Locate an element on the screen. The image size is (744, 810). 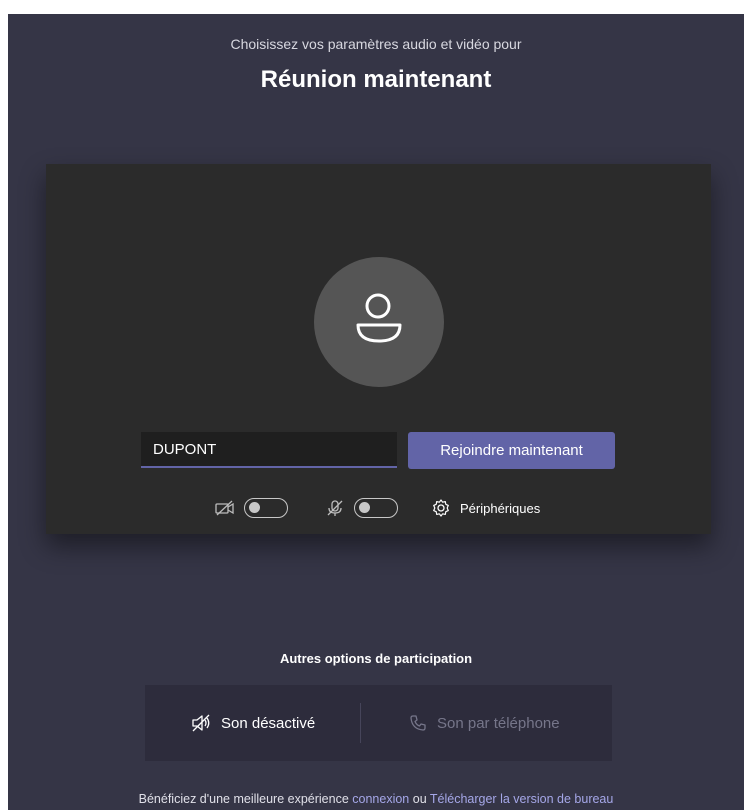
options-divider is located at coordinates (360, 723).